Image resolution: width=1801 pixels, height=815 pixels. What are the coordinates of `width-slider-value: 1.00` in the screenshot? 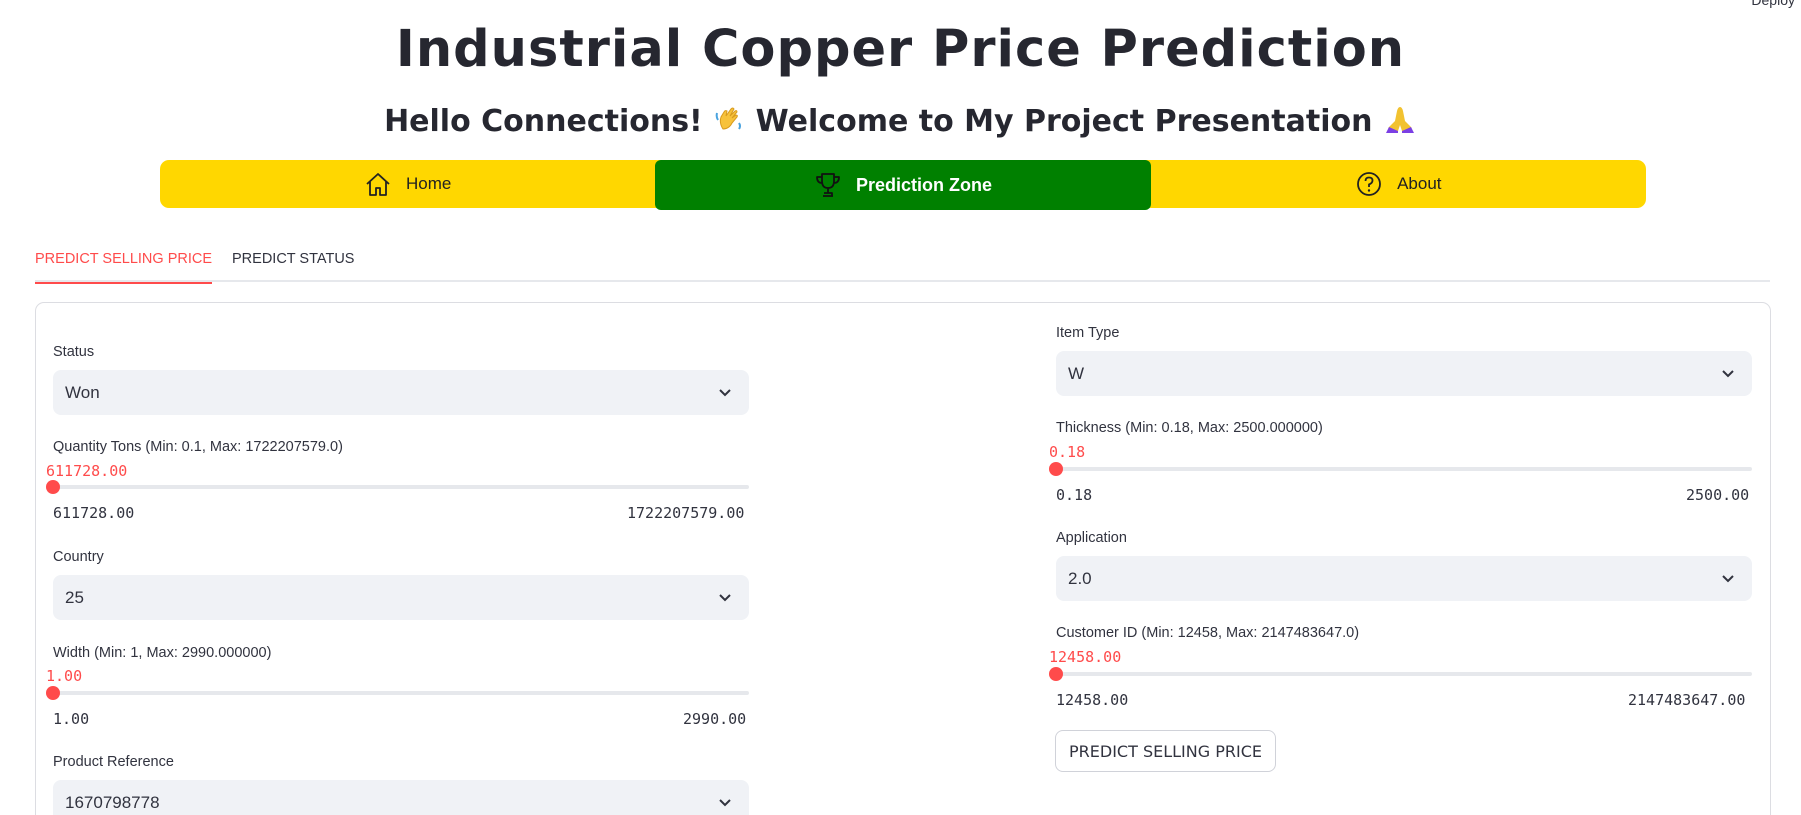 It's located at (64, 676).